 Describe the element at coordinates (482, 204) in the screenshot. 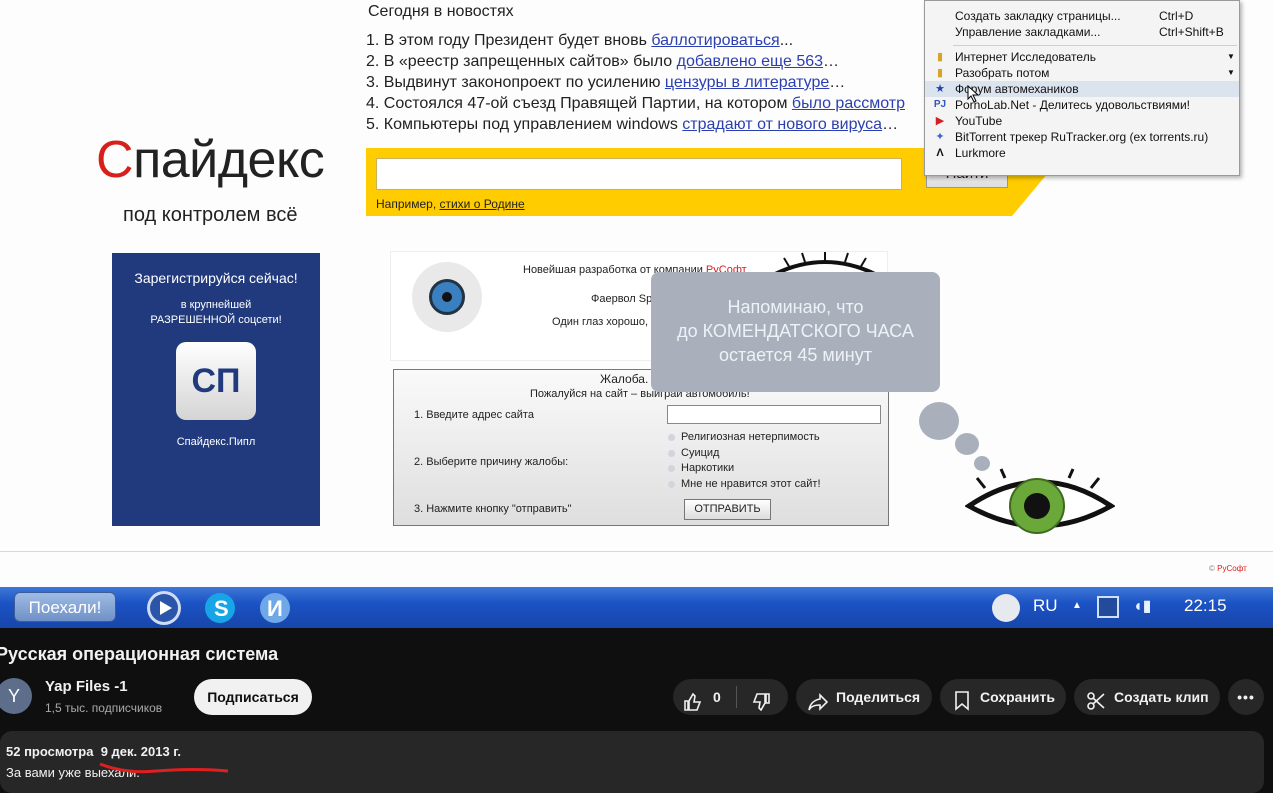

I see `example-link: стихи о Родине` at that location.